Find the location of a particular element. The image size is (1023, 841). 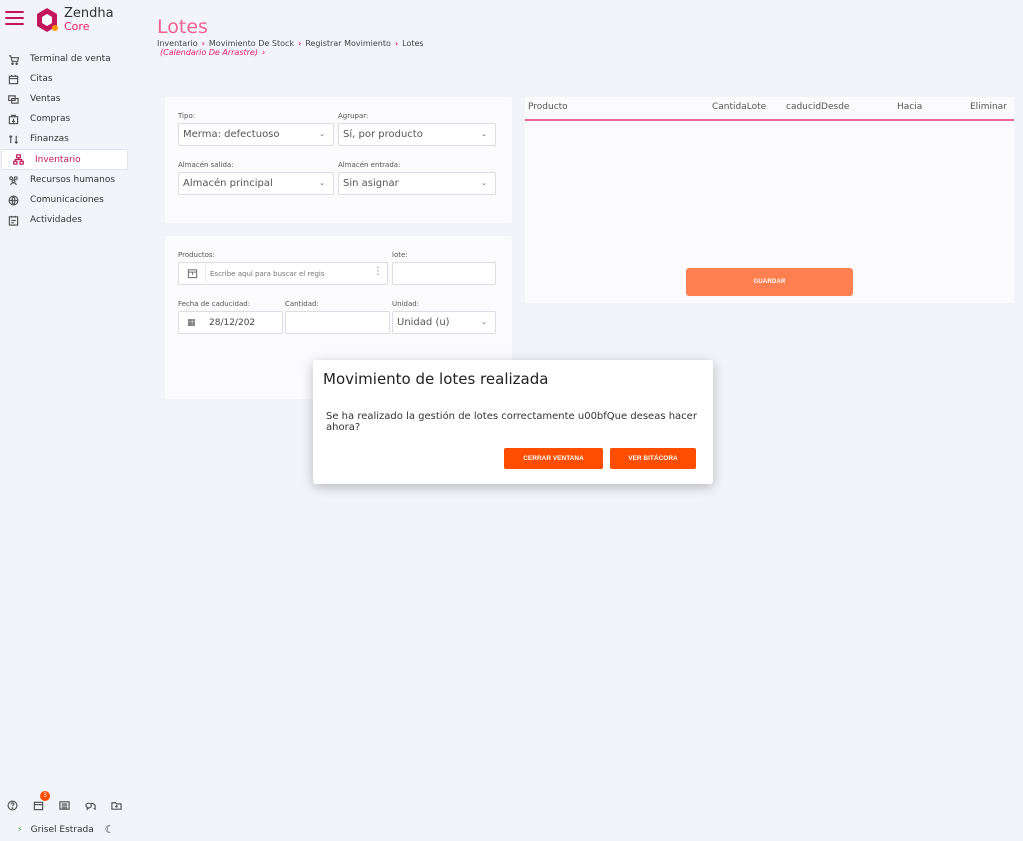

sidebar-item-ventas: Ventas is located at coordinates (64, 99).